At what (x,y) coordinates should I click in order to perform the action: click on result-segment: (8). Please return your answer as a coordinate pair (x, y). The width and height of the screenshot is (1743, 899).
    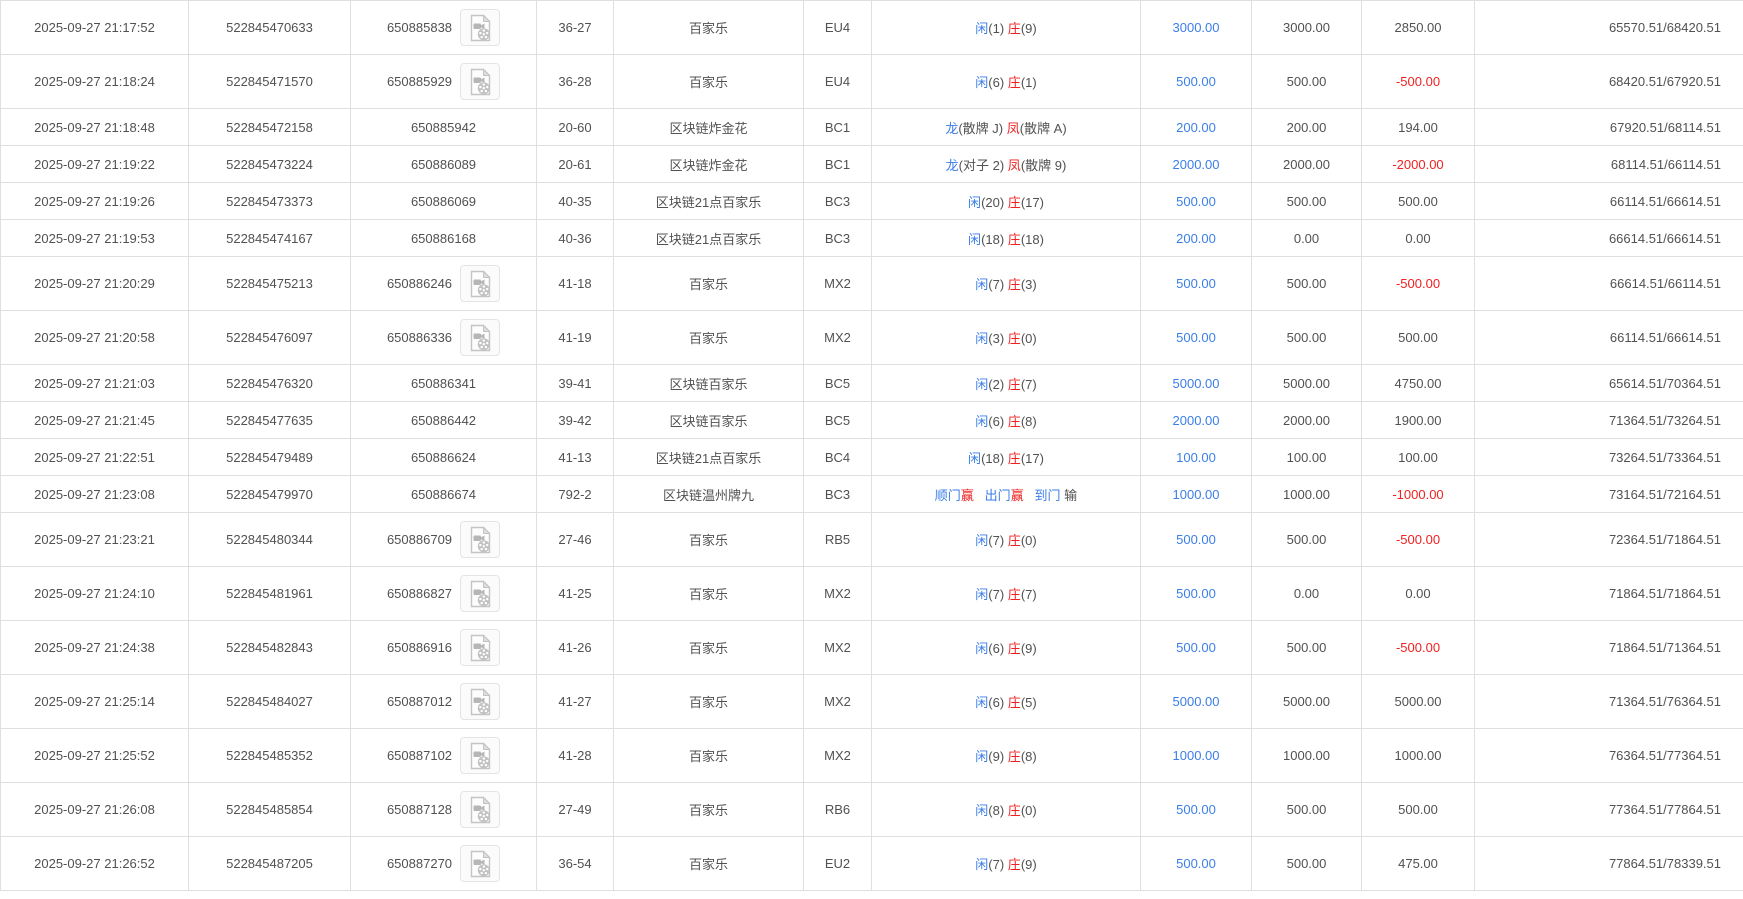
    Looking at the image, I should click on (1028, 421).